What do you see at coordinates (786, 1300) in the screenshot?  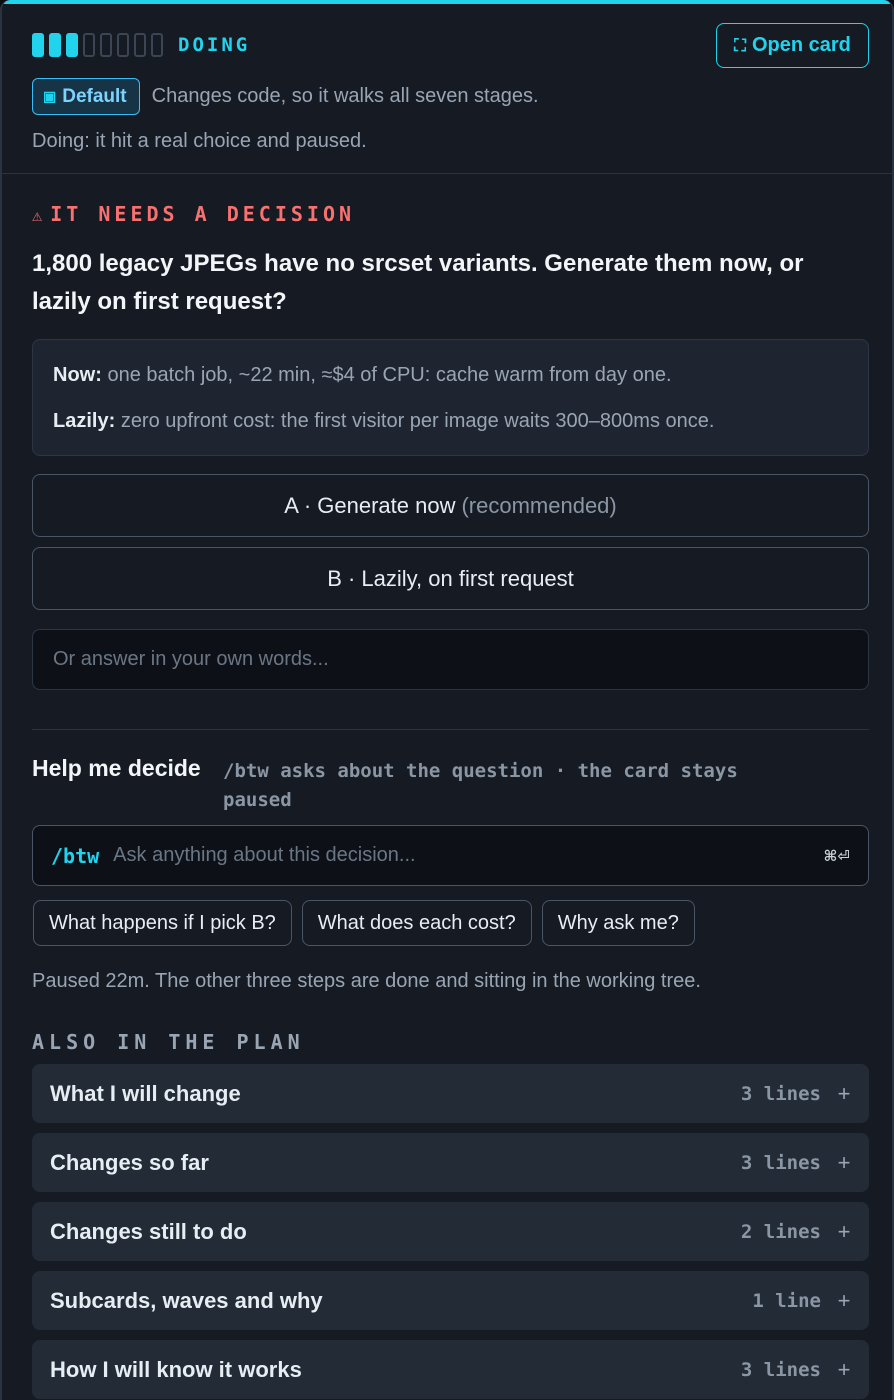 I see `plan-section-count: 1 line` at bounding box center [786, 1300].